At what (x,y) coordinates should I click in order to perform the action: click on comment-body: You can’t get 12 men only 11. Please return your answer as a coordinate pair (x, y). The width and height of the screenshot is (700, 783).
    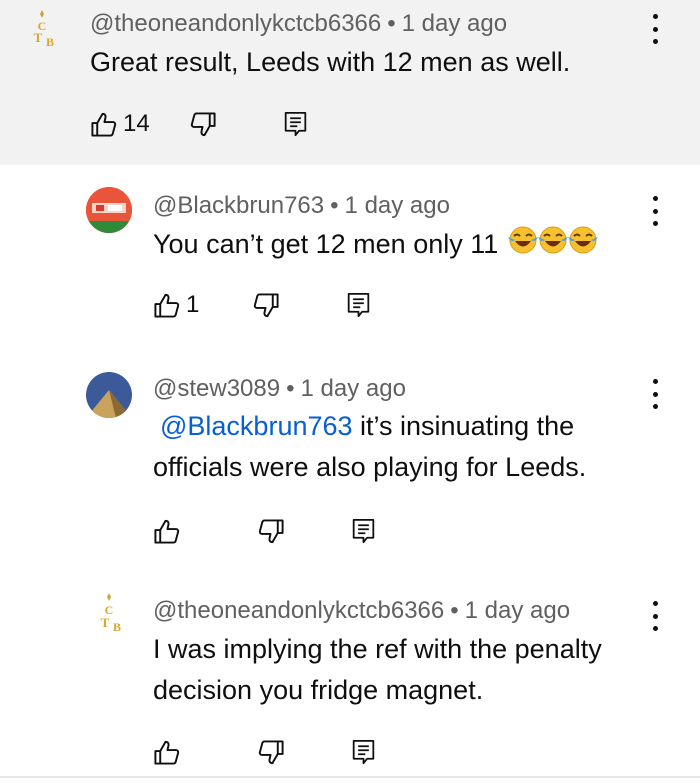
    Looking at the image, I should click on (326, 244).